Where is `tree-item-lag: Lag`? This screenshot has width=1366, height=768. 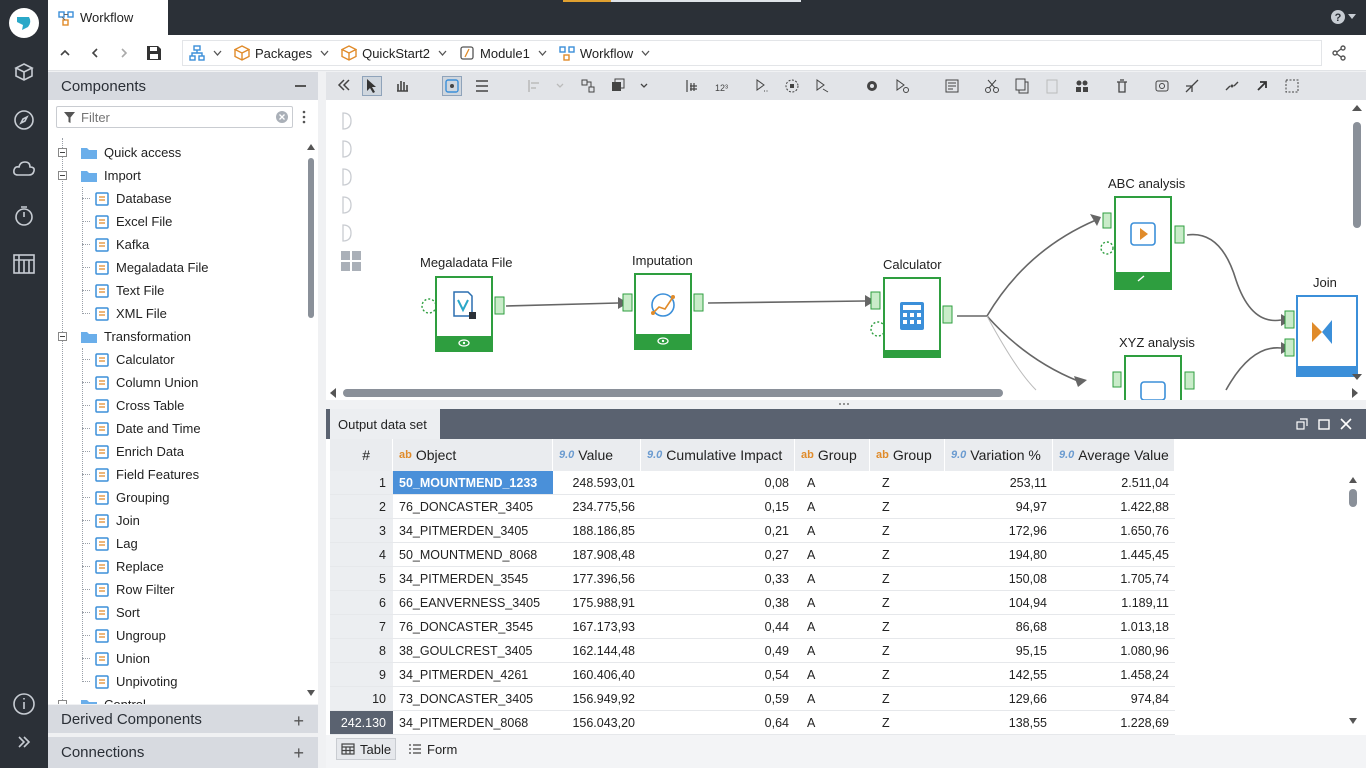
tree-item-lag: Lag is located at coordinates (110, 543).